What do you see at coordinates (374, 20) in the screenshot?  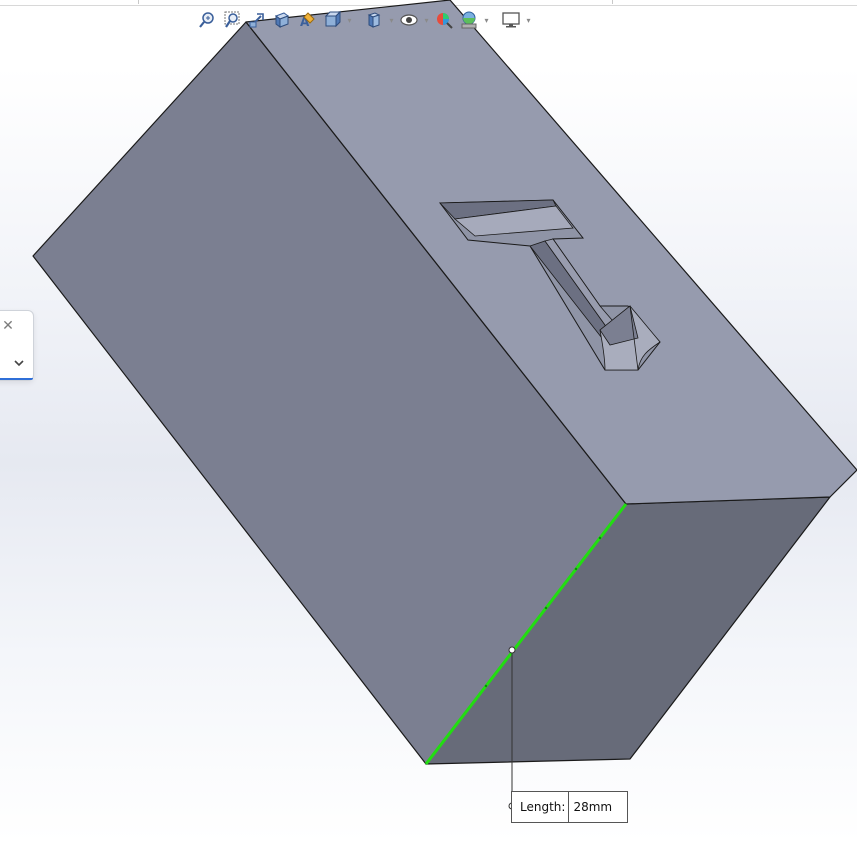 I see `display-style-icon` at bounding box center [374, 20].